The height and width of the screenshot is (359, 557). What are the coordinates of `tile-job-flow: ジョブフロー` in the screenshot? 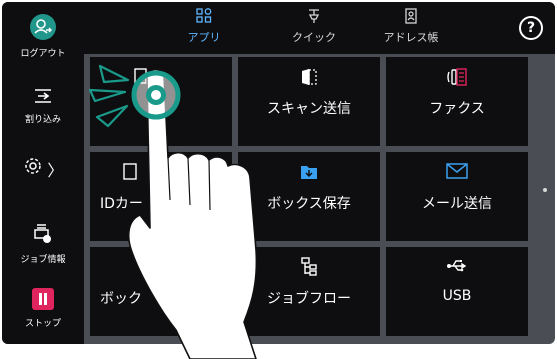 It's located at (309, 291).